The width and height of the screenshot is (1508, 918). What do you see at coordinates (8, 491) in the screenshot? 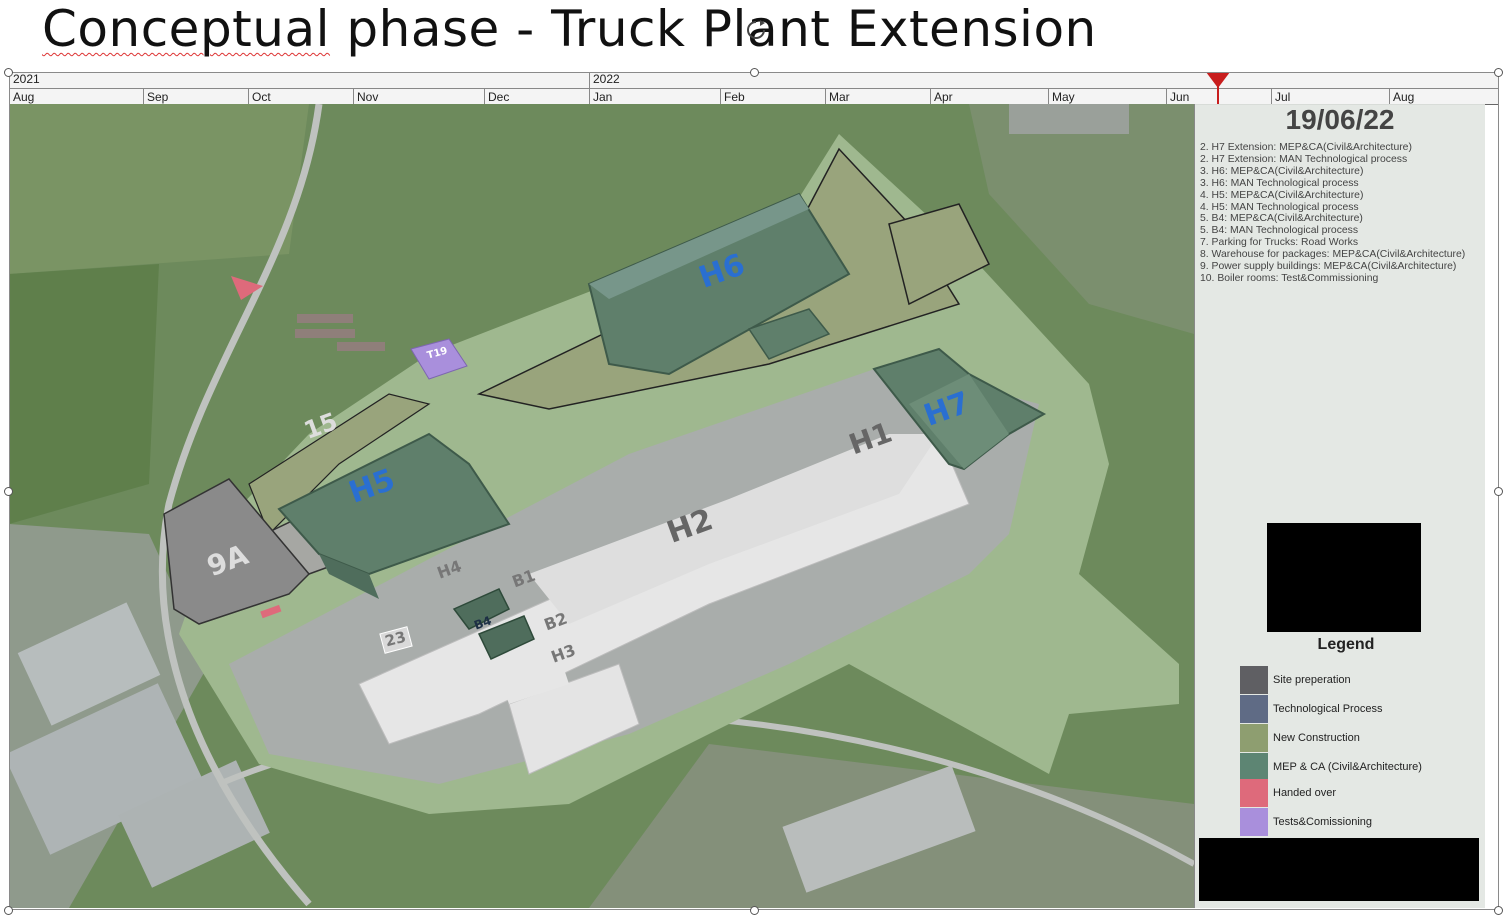
I see `resize-handle-middle-left` at bounding box center [8, 491].